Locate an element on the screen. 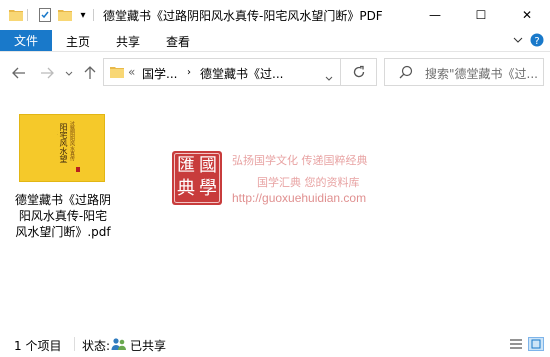 This screenshot has width=550, height=357. expand-ribbon-icon is located at coordinates (518, 40).